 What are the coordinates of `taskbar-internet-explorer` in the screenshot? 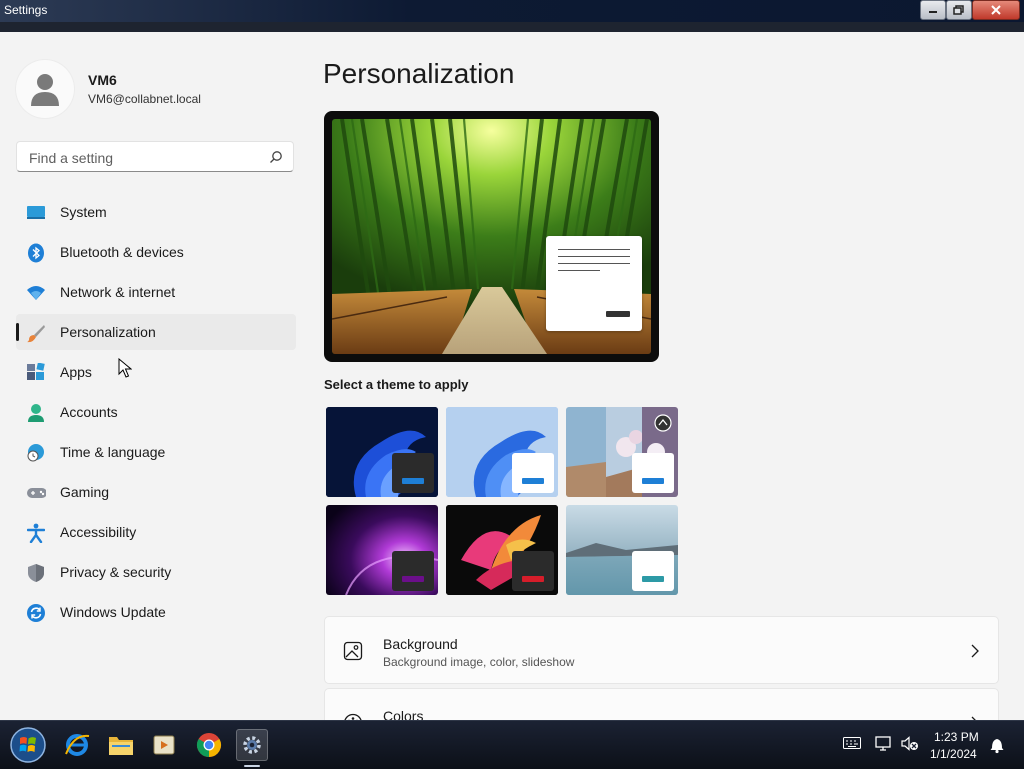 It's located at (77, 745).